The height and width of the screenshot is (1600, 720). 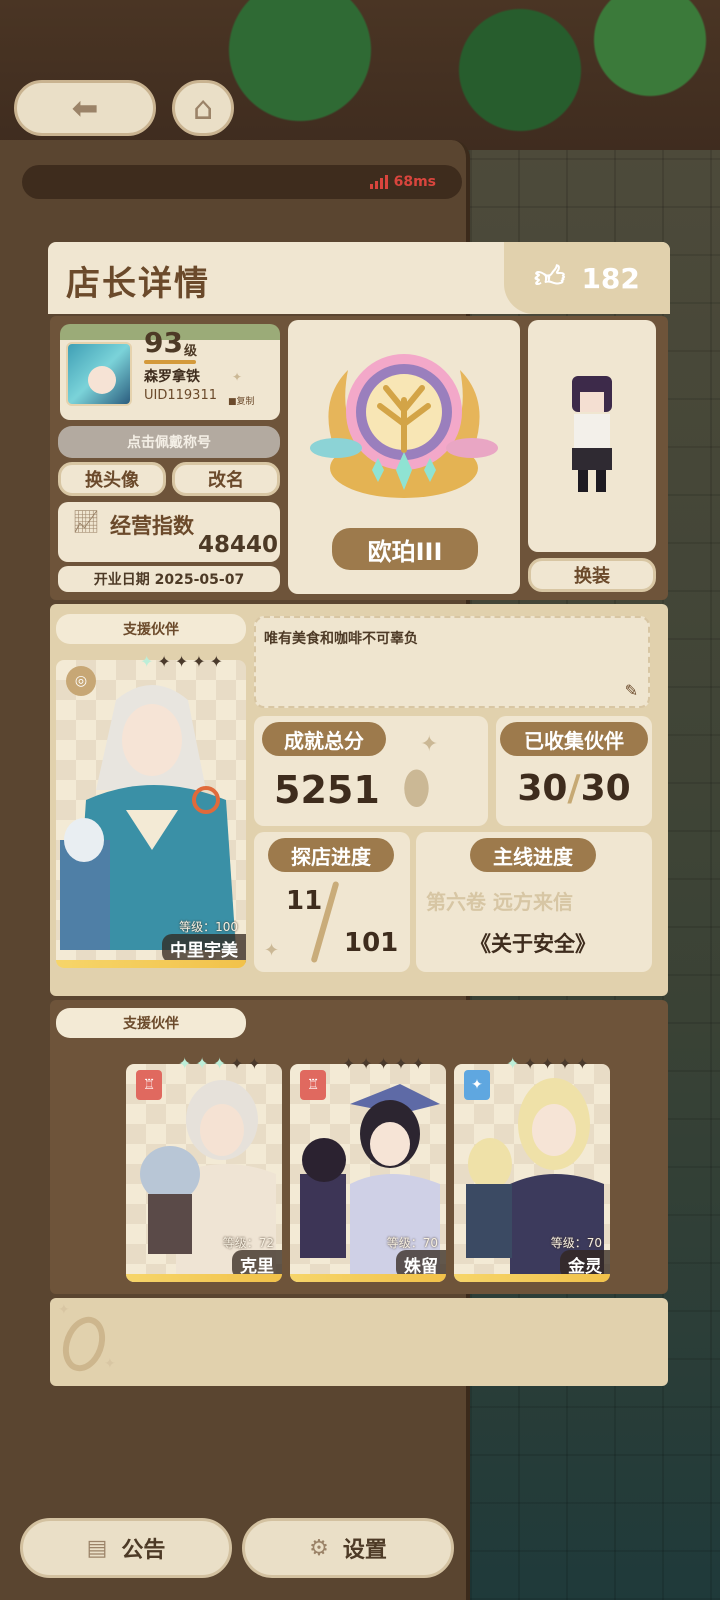 I want to click on change-avatar-button: 换头像, so click(x=112, y=479).